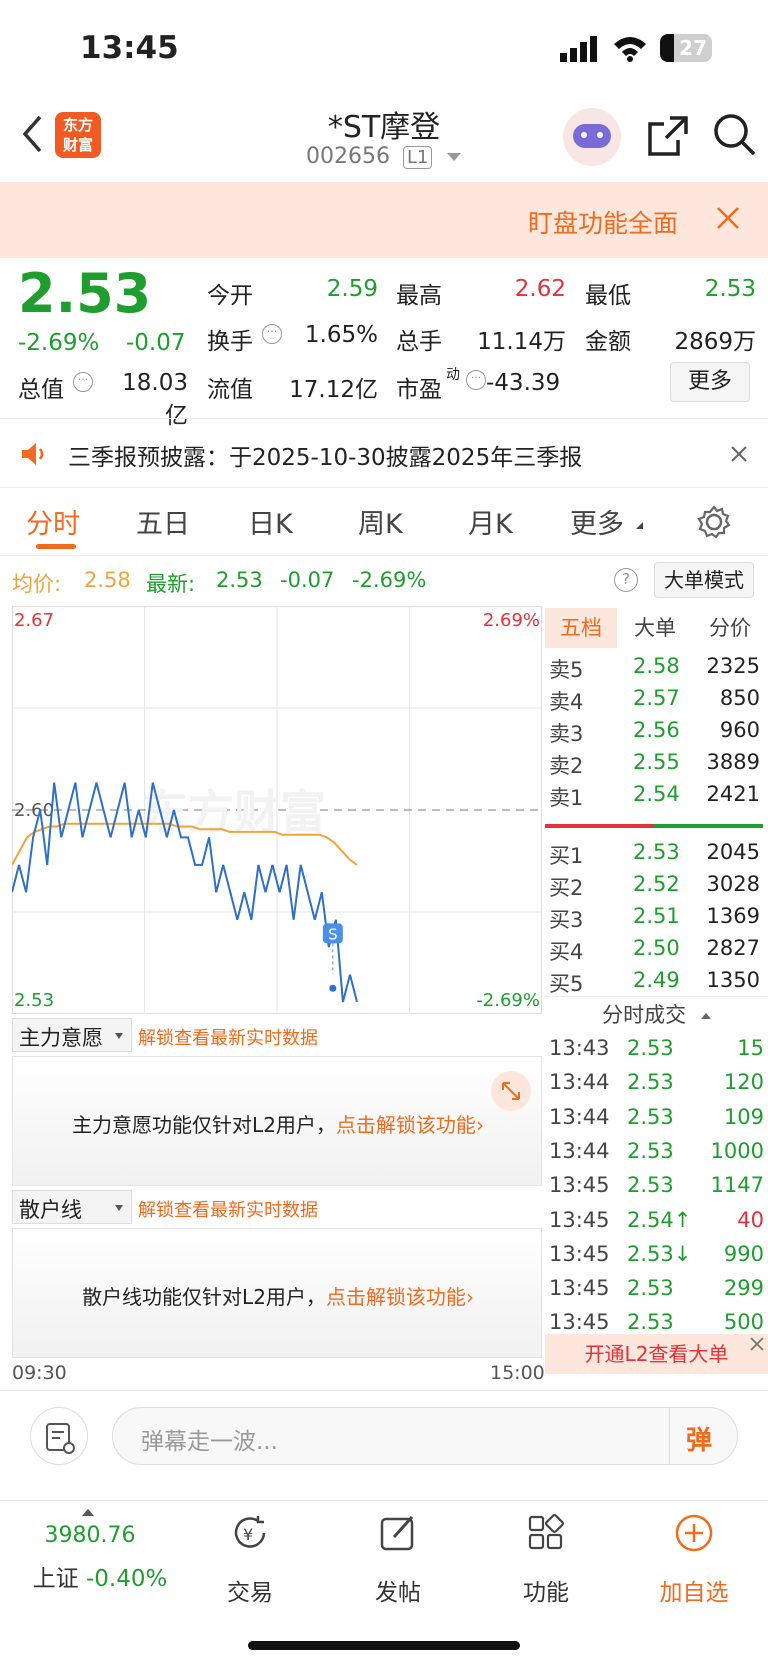  What do you see at coordinates (730, 628) in the screenshot?
I see `tab-price-dist: 分价` at bounding box center [730, 628].